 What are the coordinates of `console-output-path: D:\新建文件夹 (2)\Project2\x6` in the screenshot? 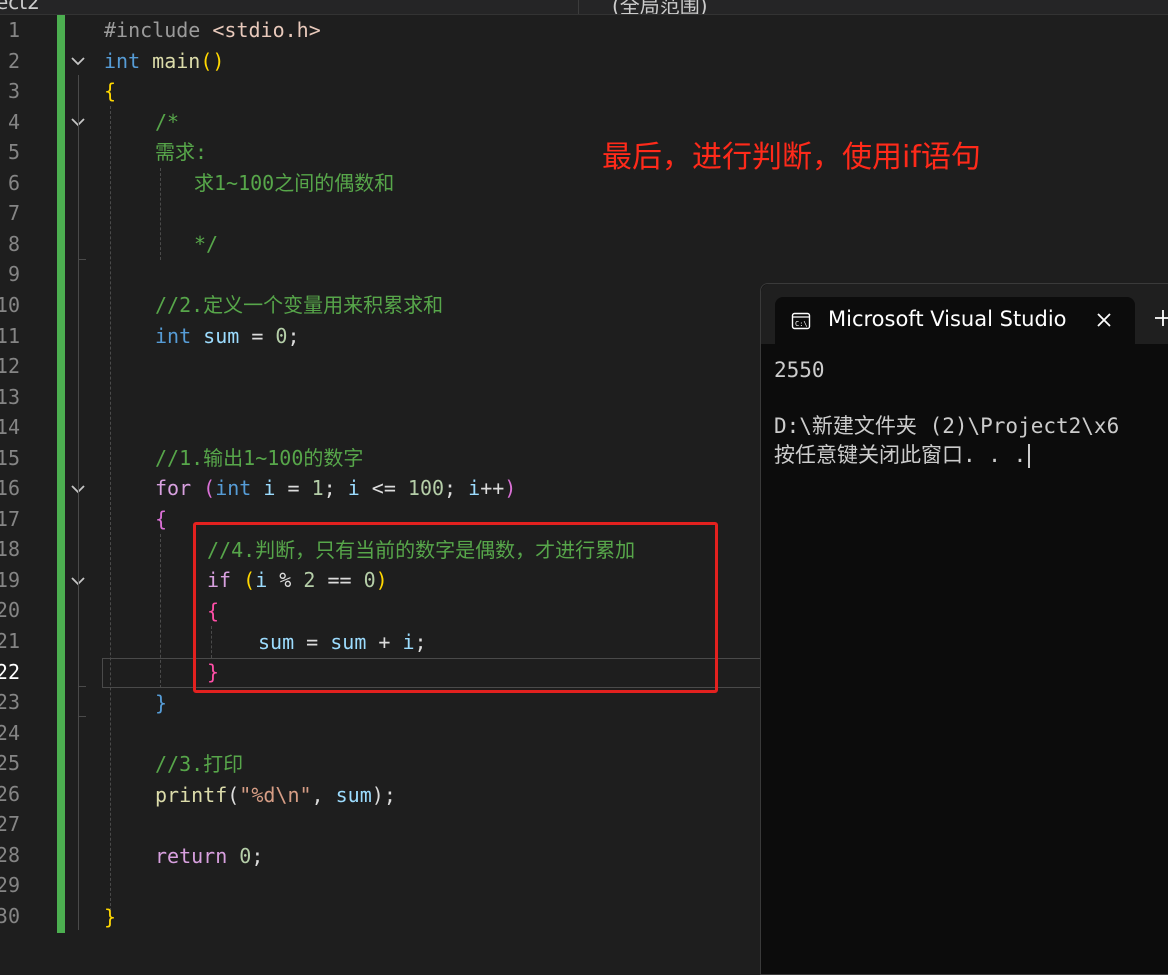 It's located at (947, 426).